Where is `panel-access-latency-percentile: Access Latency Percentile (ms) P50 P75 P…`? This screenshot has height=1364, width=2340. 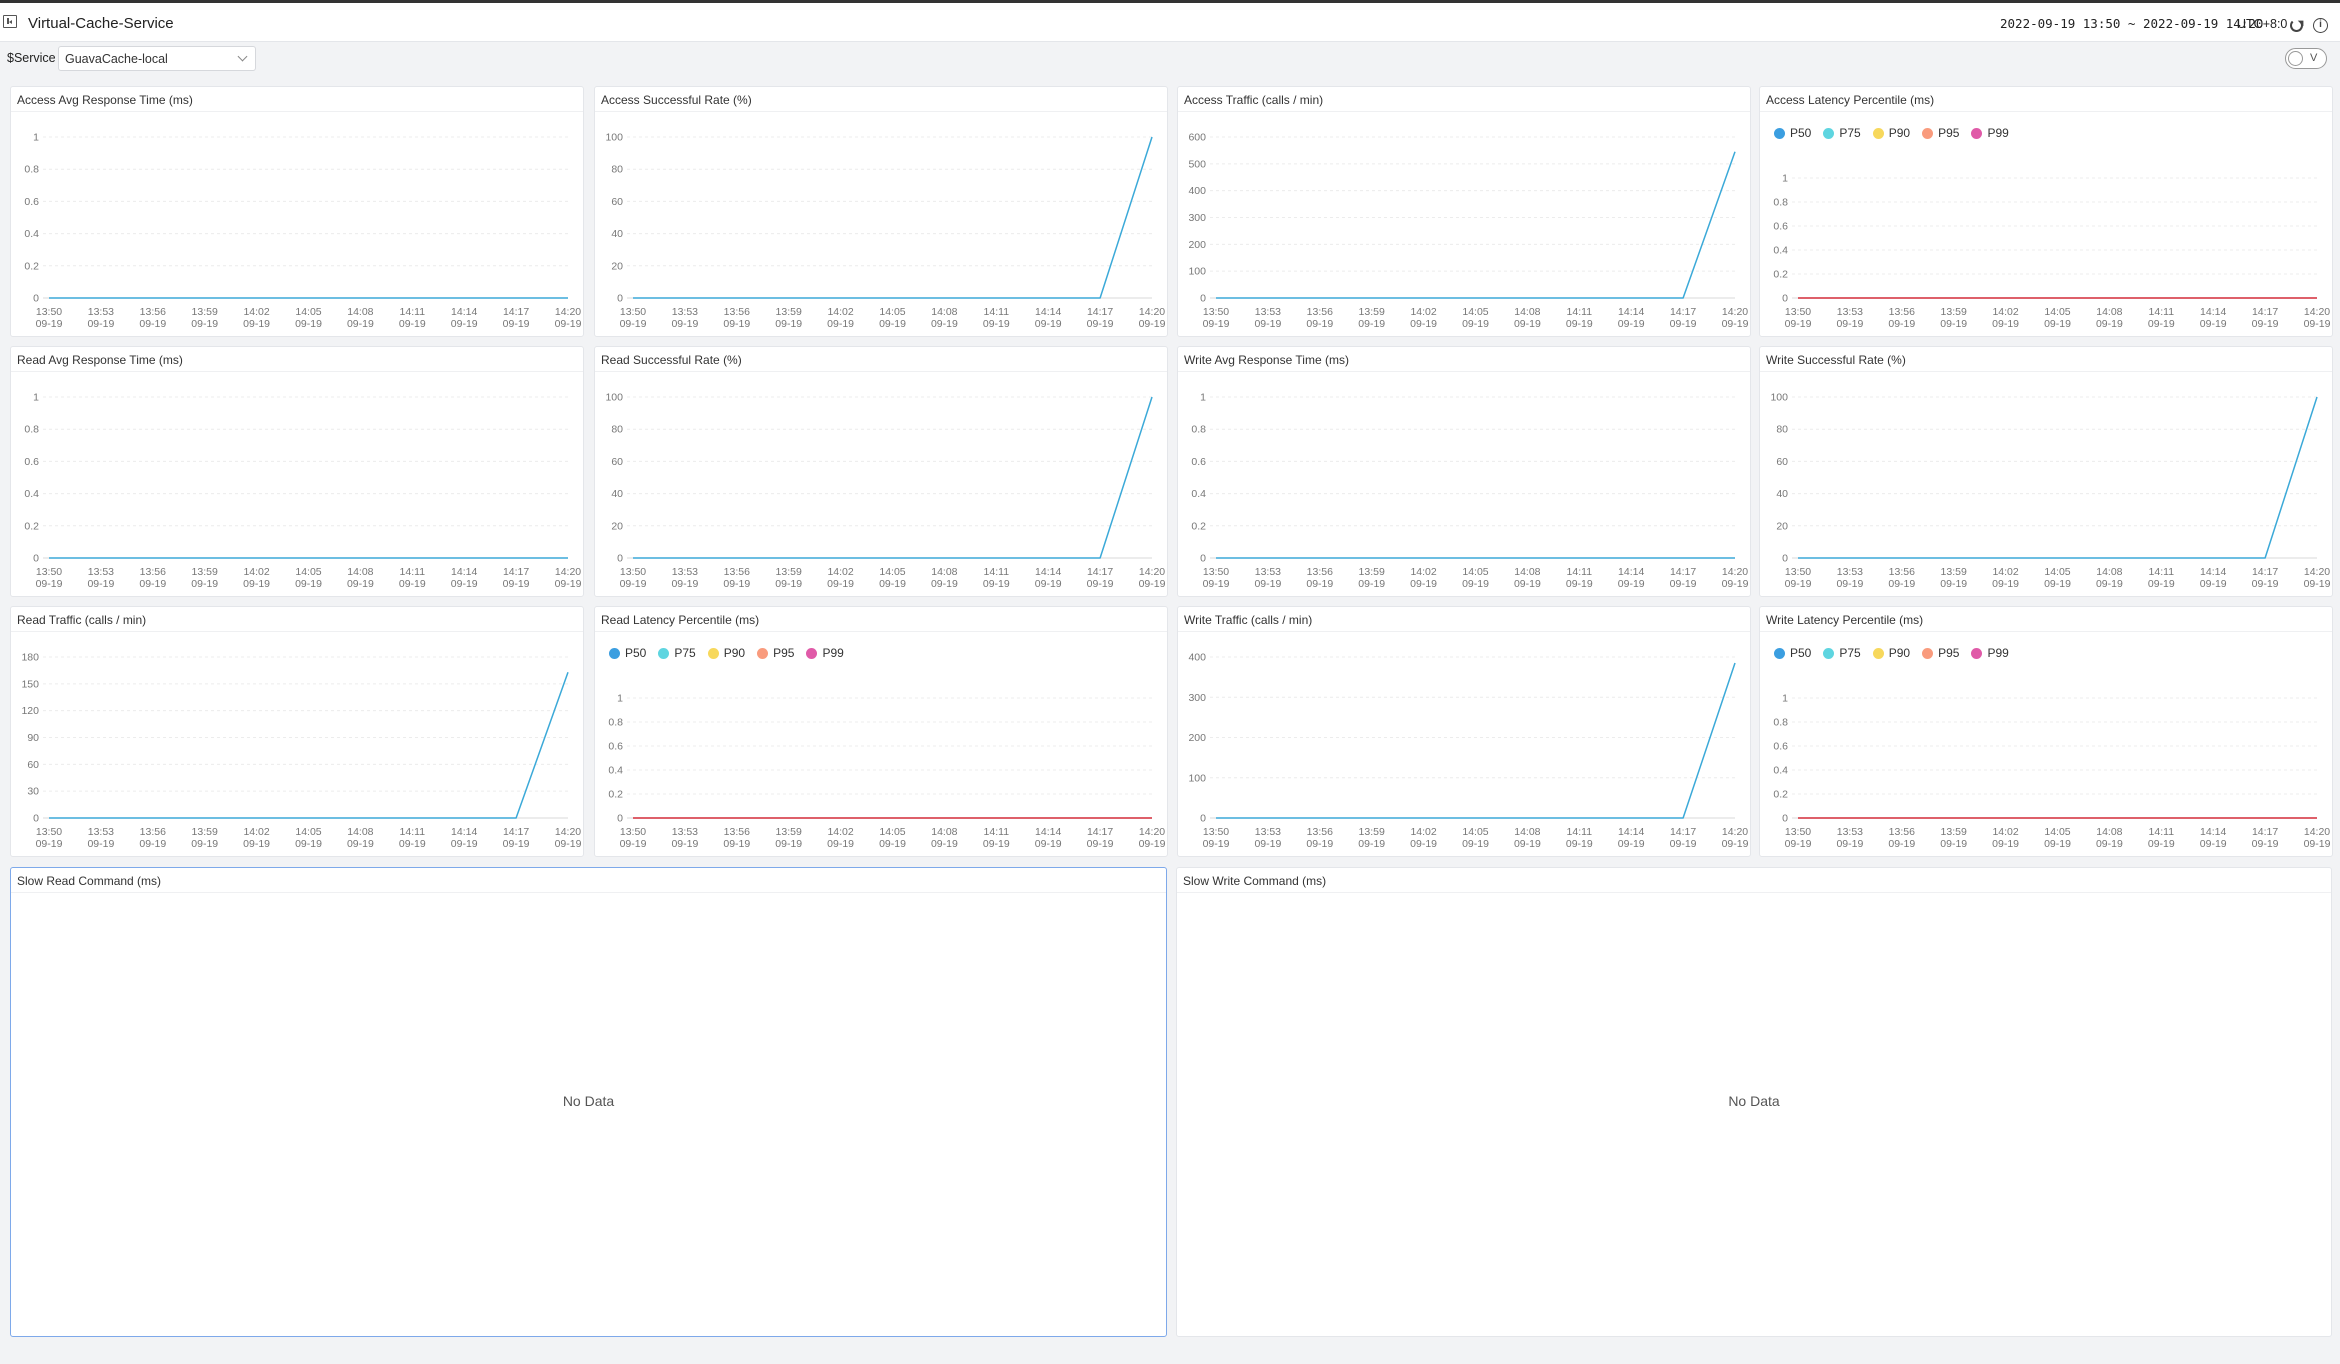
panel-access-latency-percentile: Access Latency Percentile (ms) P50 P75 P… is located at coordinates (2046, 211).